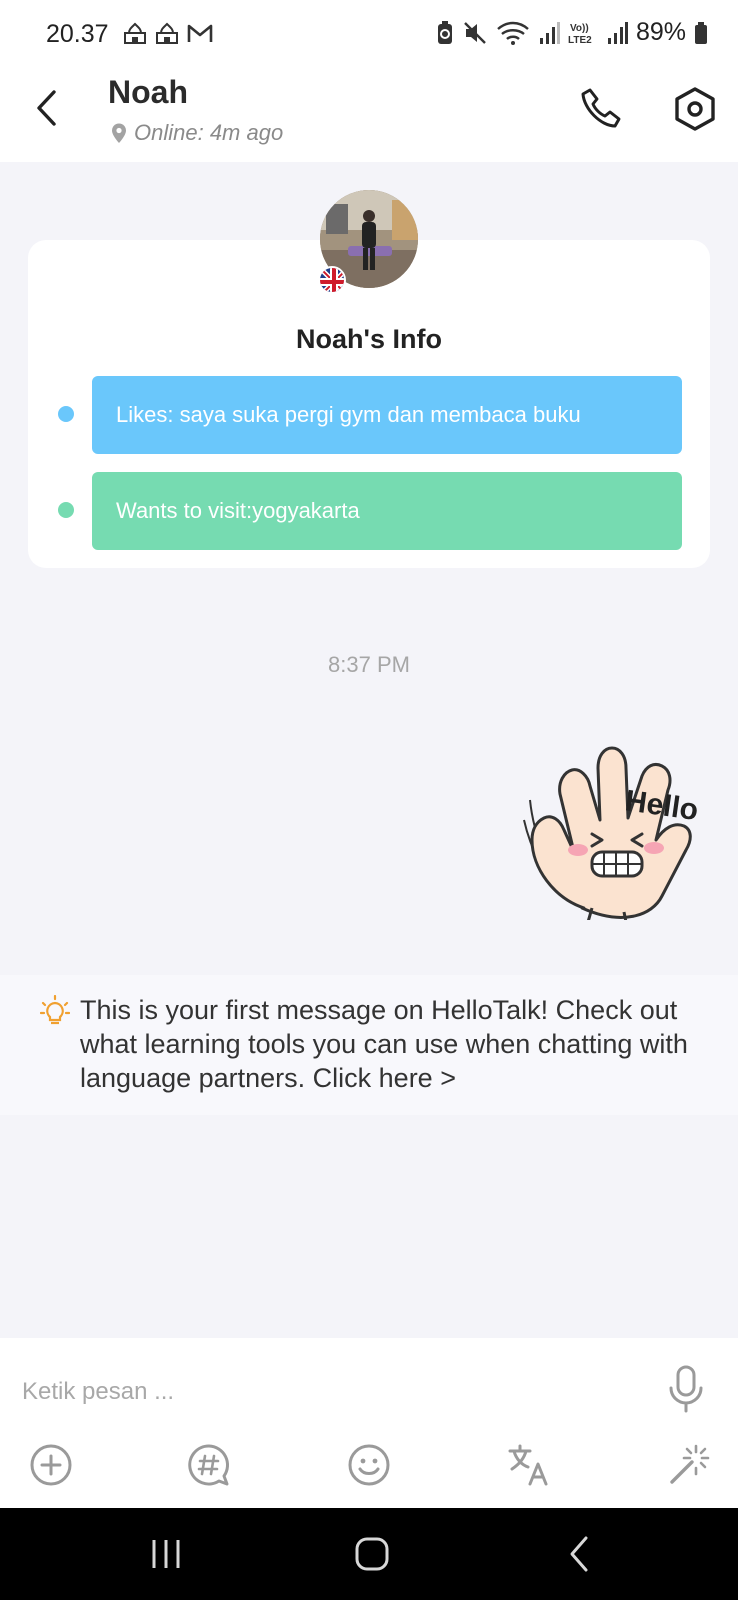  I want to click on phone-icon, so click(601, 108).